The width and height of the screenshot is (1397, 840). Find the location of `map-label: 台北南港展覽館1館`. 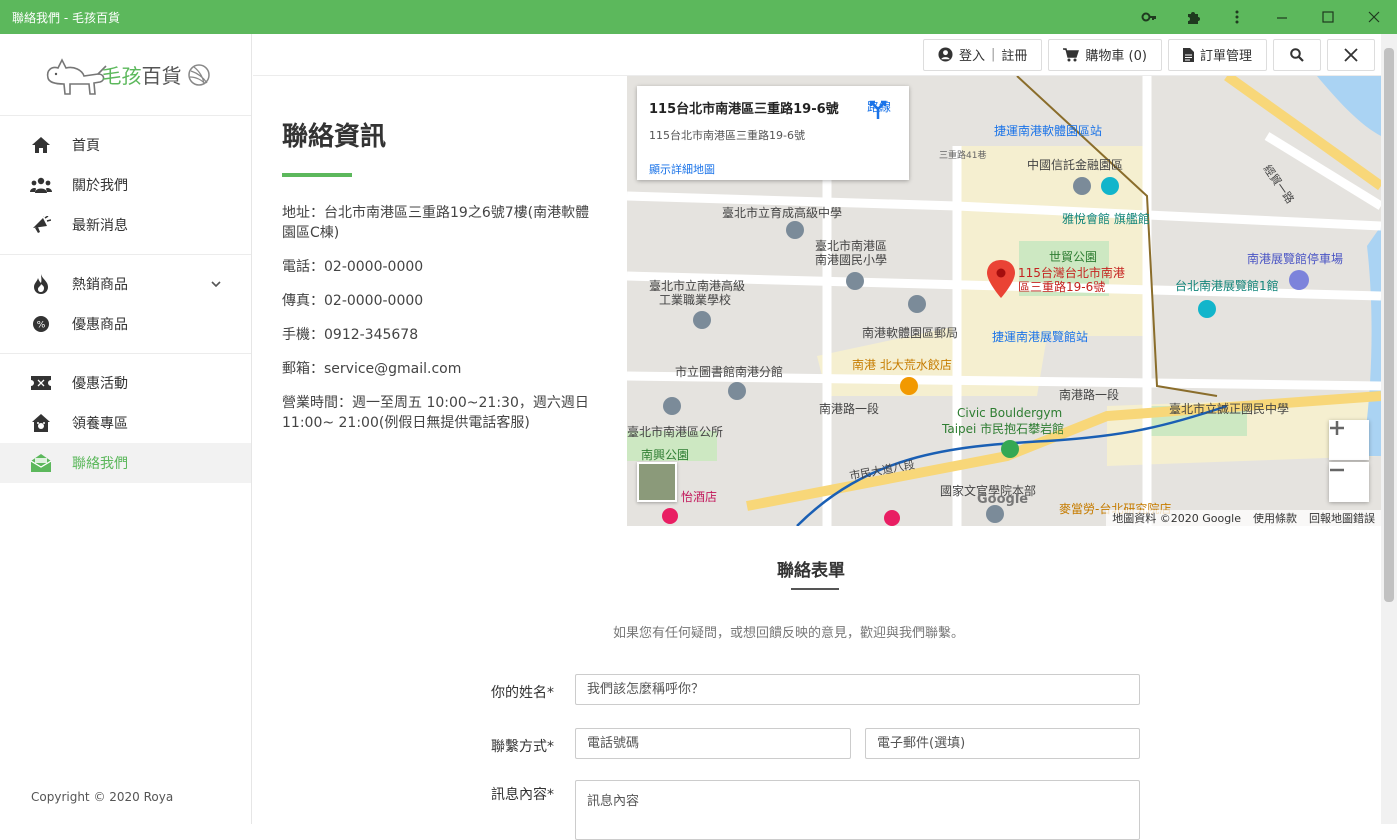

map-label: 台北南港展覽館1館 is located at coordinates (1227, 286).